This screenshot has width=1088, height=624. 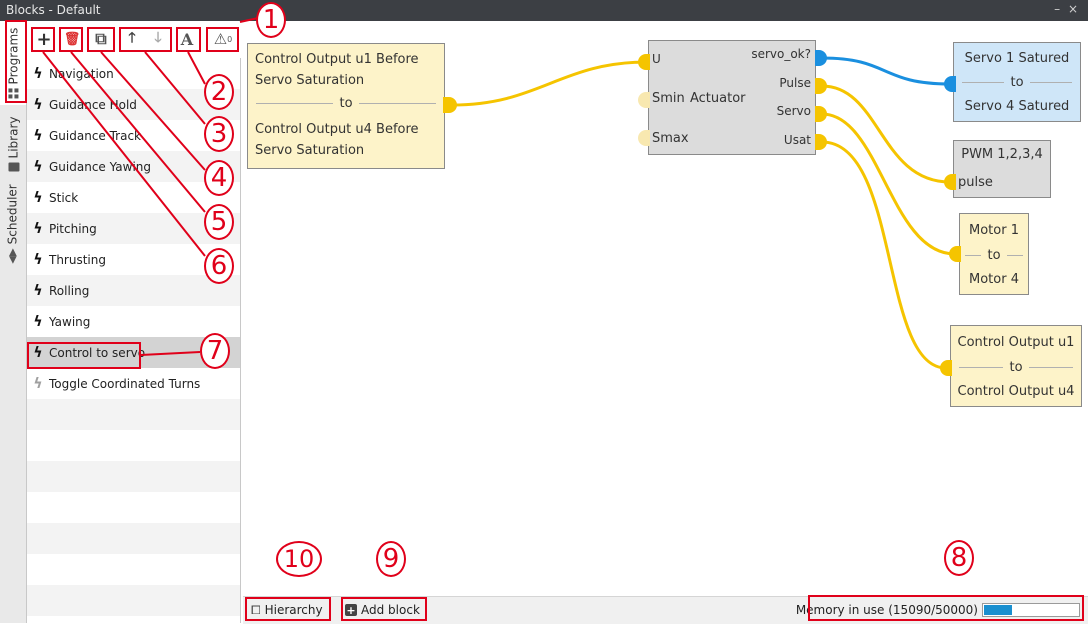 What do you see at coordinates (100, 166) in the screenshot?
I see `program-label: Guidance Yawing` at bounding box center [100, 166].